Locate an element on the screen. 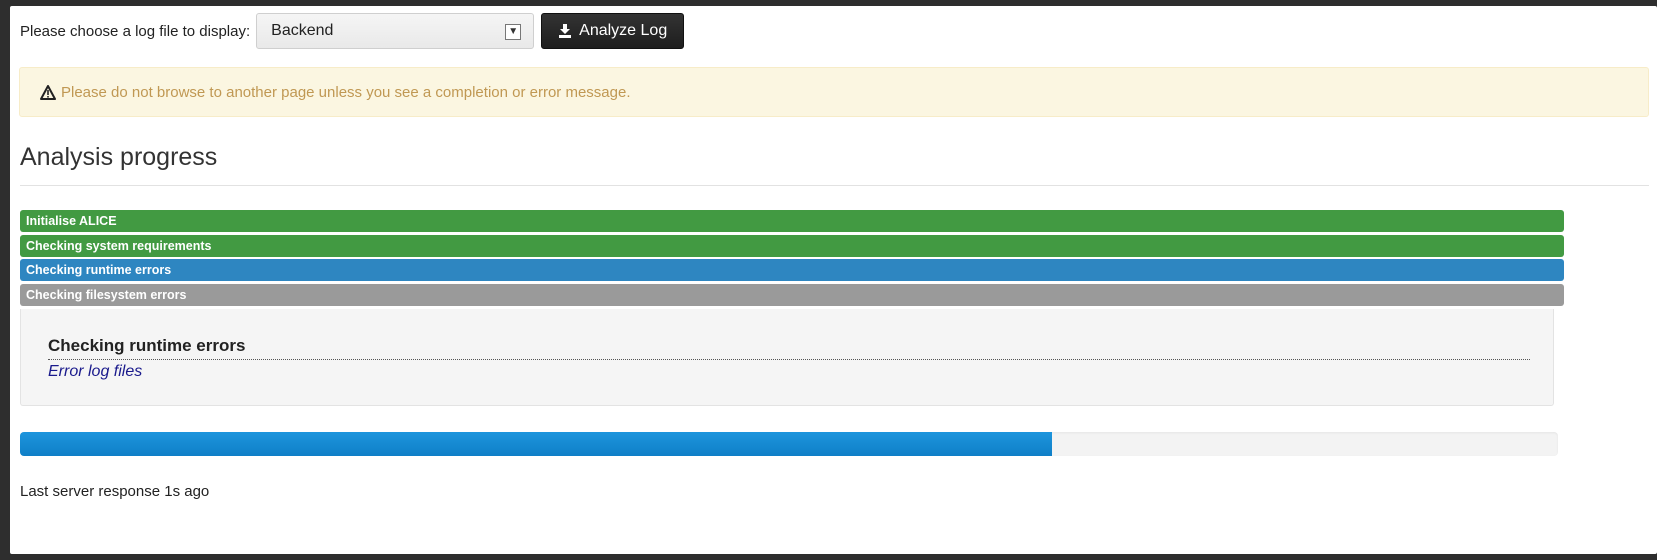 The height and width of the screenshot is (560, 1657). server-status: Last server response 1s ago is located at coordinates (115, 491).